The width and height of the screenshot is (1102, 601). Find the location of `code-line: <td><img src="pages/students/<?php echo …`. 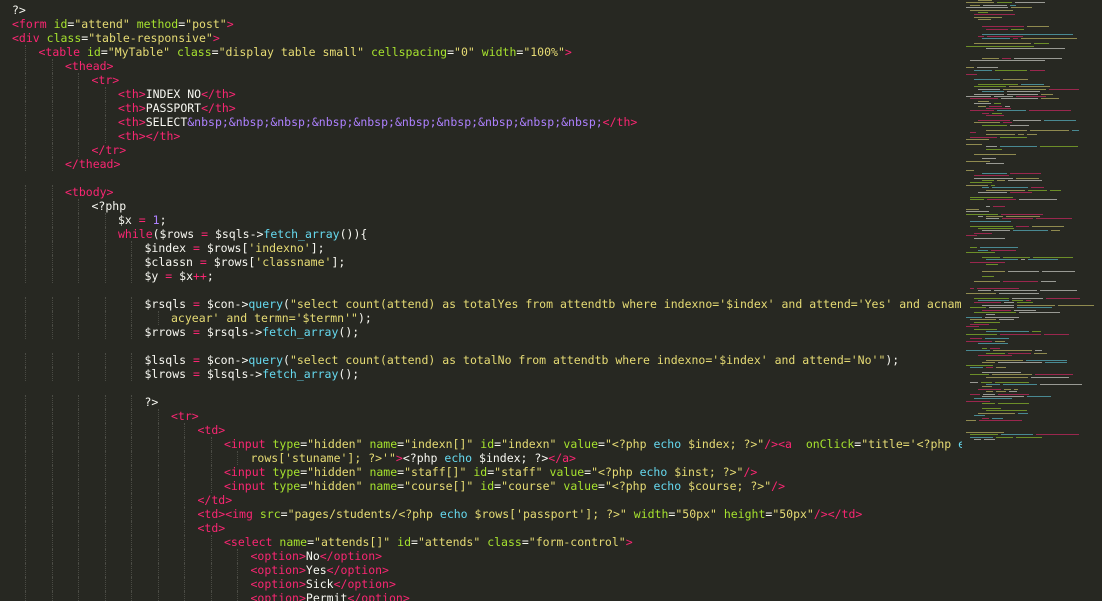

code-line: <td><img src="pages/students/<?php echo … is located at coordinates (481, 514).